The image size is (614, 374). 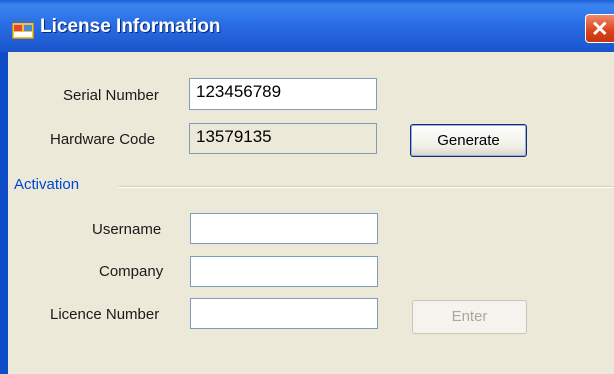 What do you see at coordinates (111, 95) in the screenshot?
I see `serial-number-label: Serial Number` at bounding box center [111, 95].